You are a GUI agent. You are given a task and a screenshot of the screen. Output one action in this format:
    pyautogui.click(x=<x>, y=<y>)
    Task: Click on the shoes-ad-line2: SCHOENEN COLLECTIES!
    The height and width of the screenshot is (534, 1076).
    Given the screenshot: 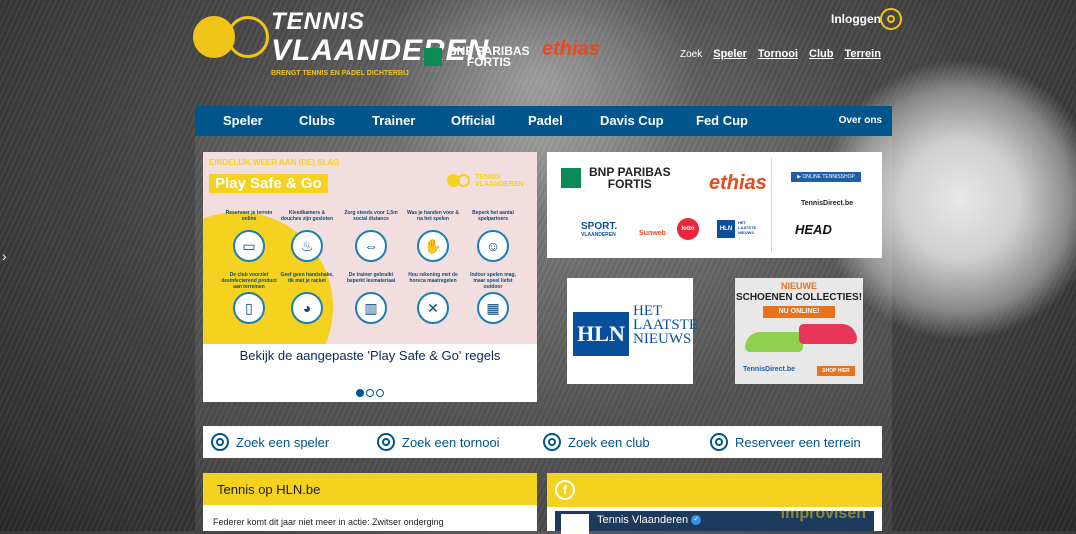 What is the action you would take?
    pyautogui.click(x=799, y=297)
    